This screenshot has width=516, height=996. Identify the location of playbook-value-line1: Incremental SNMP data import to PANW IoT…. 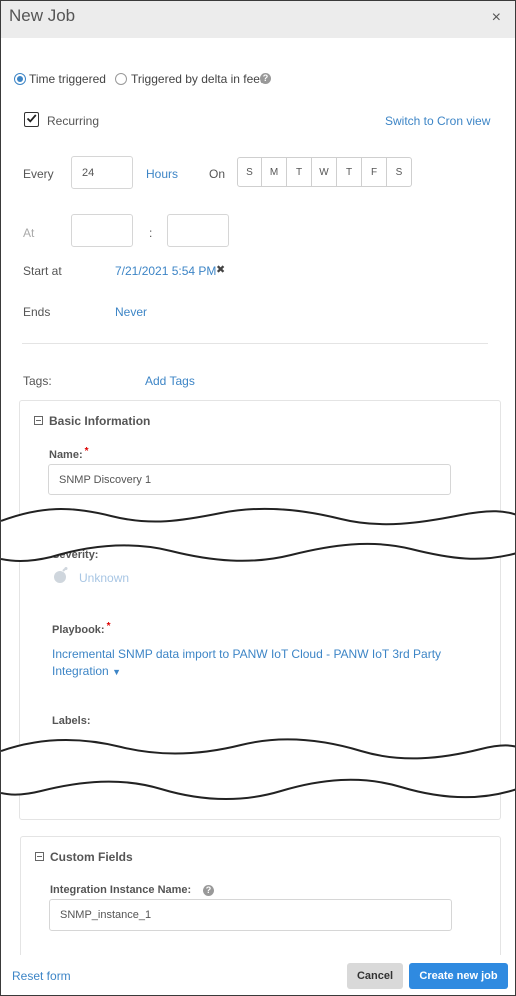
(246, 654).